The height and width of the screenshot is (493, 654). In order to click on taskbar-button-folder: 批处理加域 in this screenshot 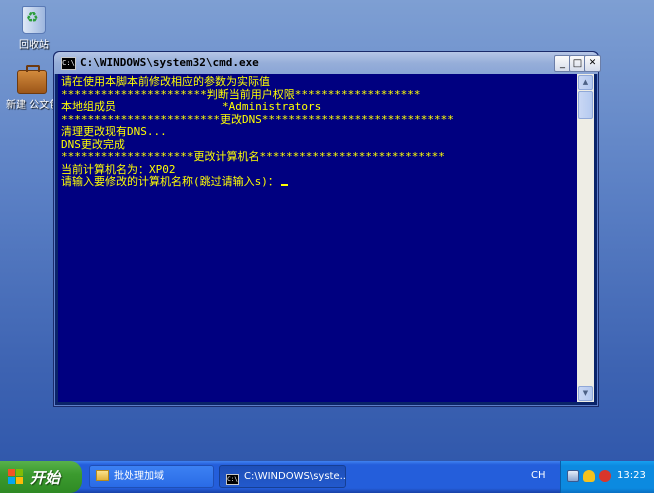, I will do `click(151, 476)`.